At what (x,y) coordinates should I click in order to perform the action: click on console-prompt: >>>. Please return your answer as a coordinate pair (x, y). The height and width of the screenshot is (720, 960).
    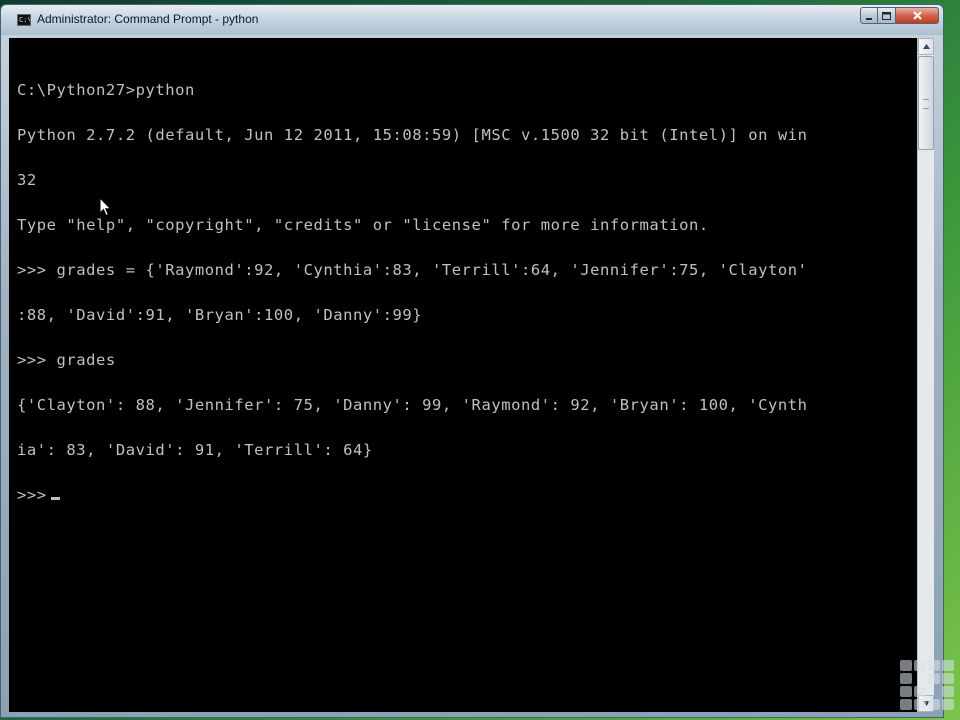
    Looking at the image, I should click on (32, 495).